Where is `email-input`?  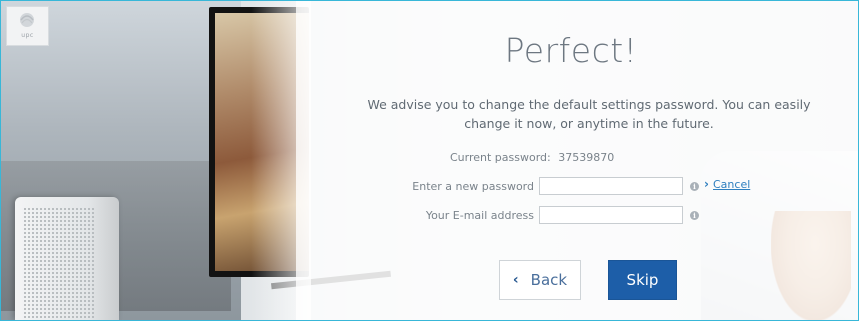
email-input is located at coordinates (611, 215).